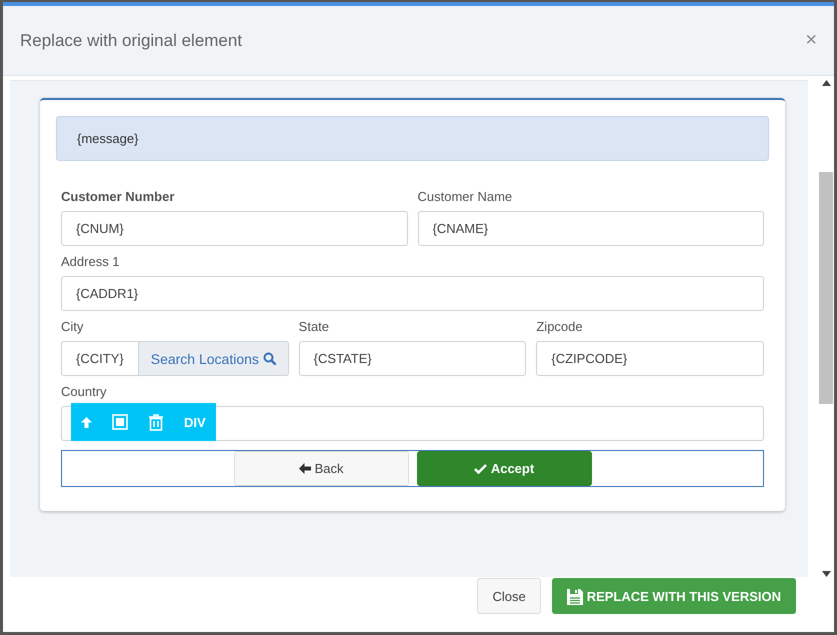 This screenshot has width=837, height=635. What do you see at coordinates (234, 228) in the screenshot?
I see `input-field: {CNUM}` at bounding box center [234, 228].